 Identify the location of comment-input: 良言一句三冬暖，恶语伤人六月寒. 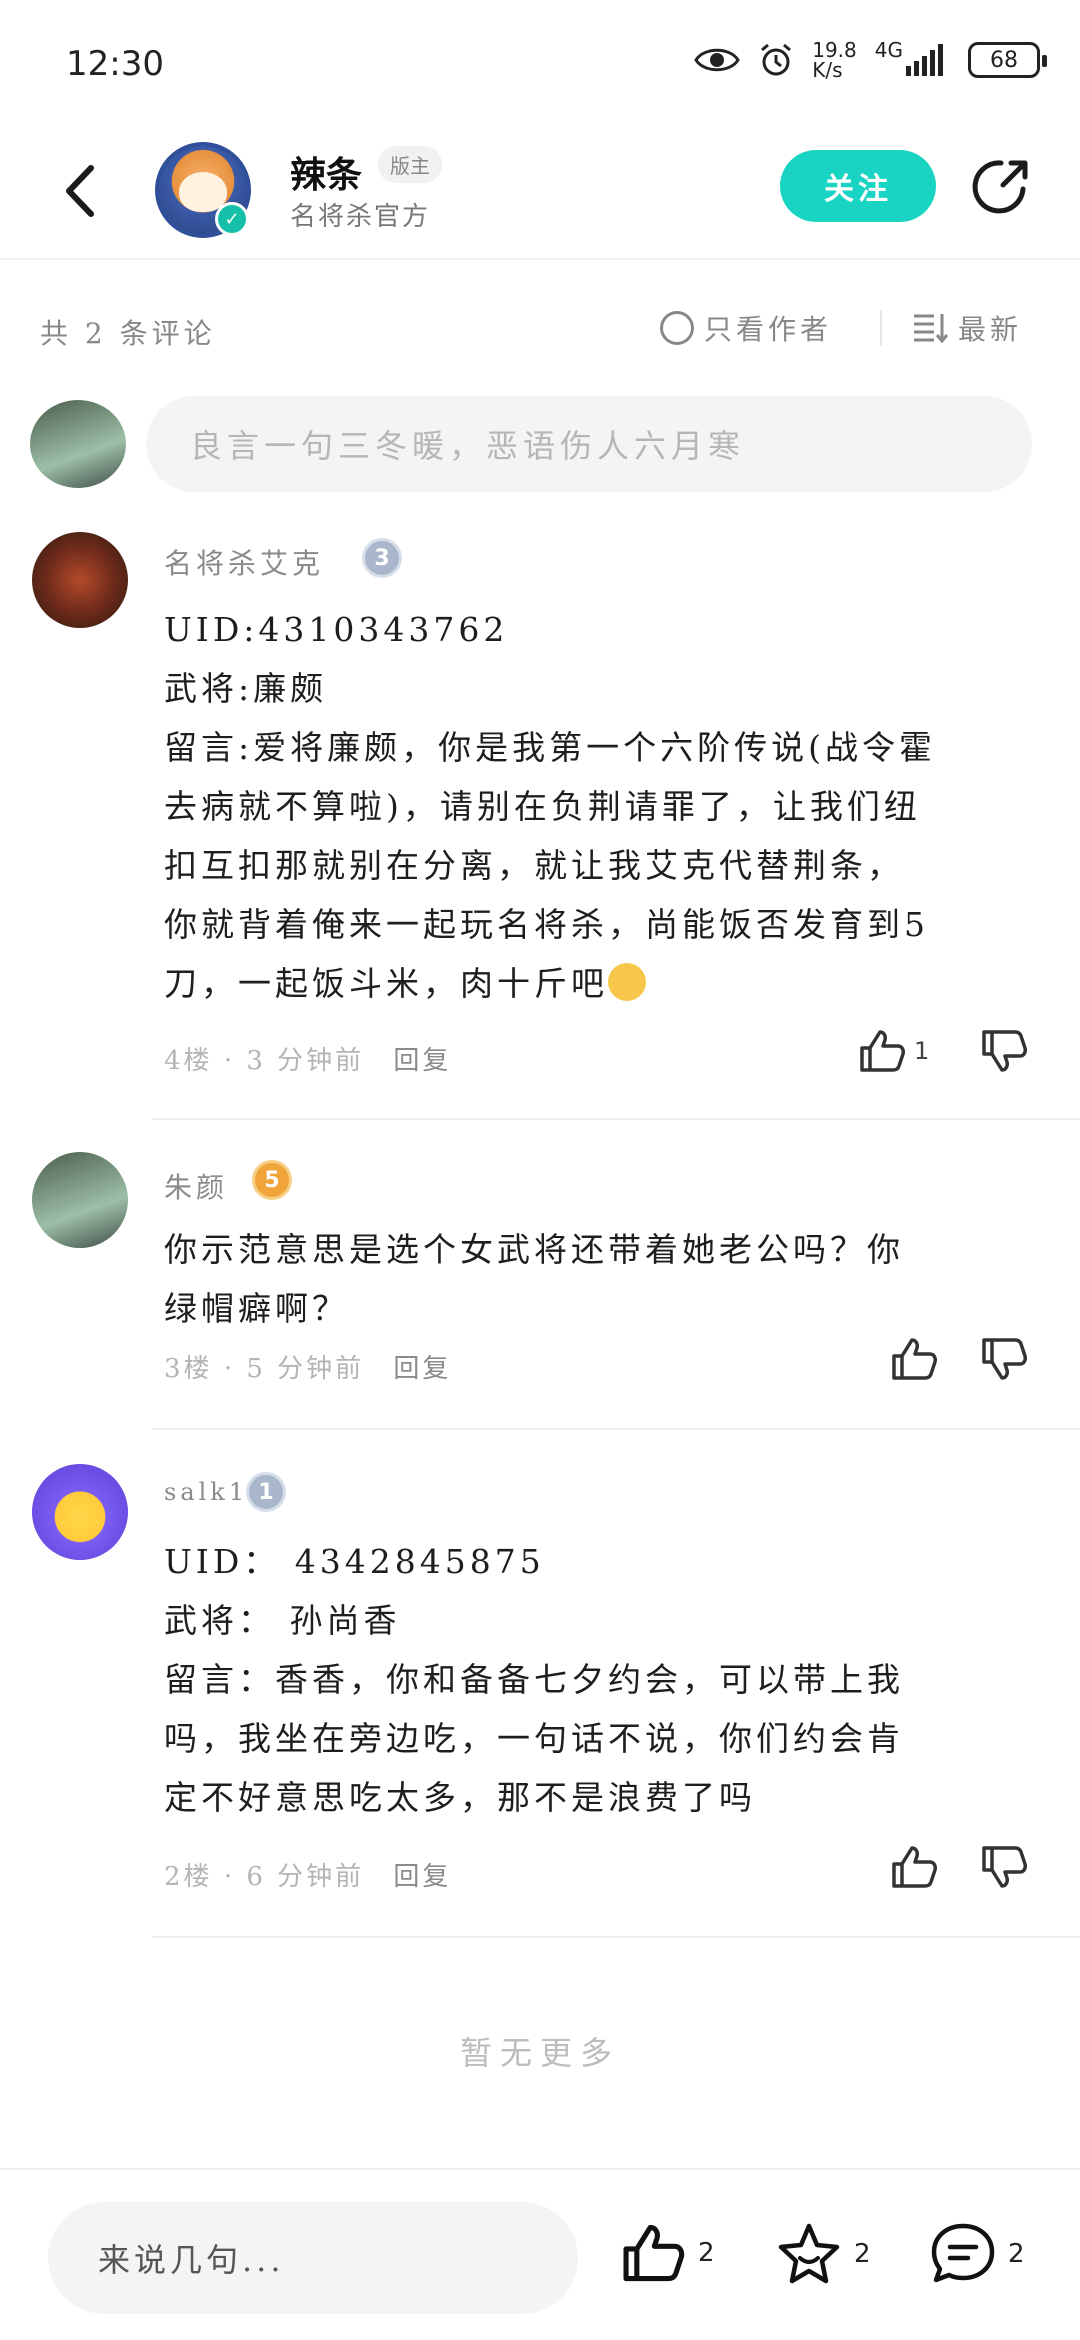
(589, 444).